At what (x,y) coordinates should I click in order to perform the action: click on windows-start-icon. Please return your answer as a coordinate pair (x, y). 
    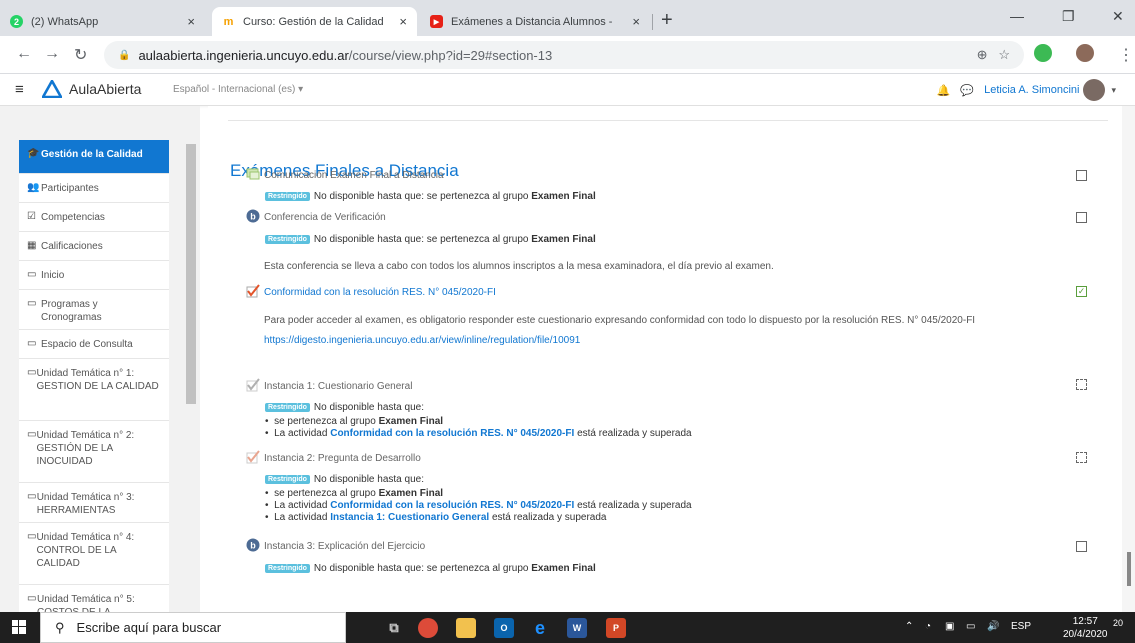
    Looking at the image, I should click on (19, 627).